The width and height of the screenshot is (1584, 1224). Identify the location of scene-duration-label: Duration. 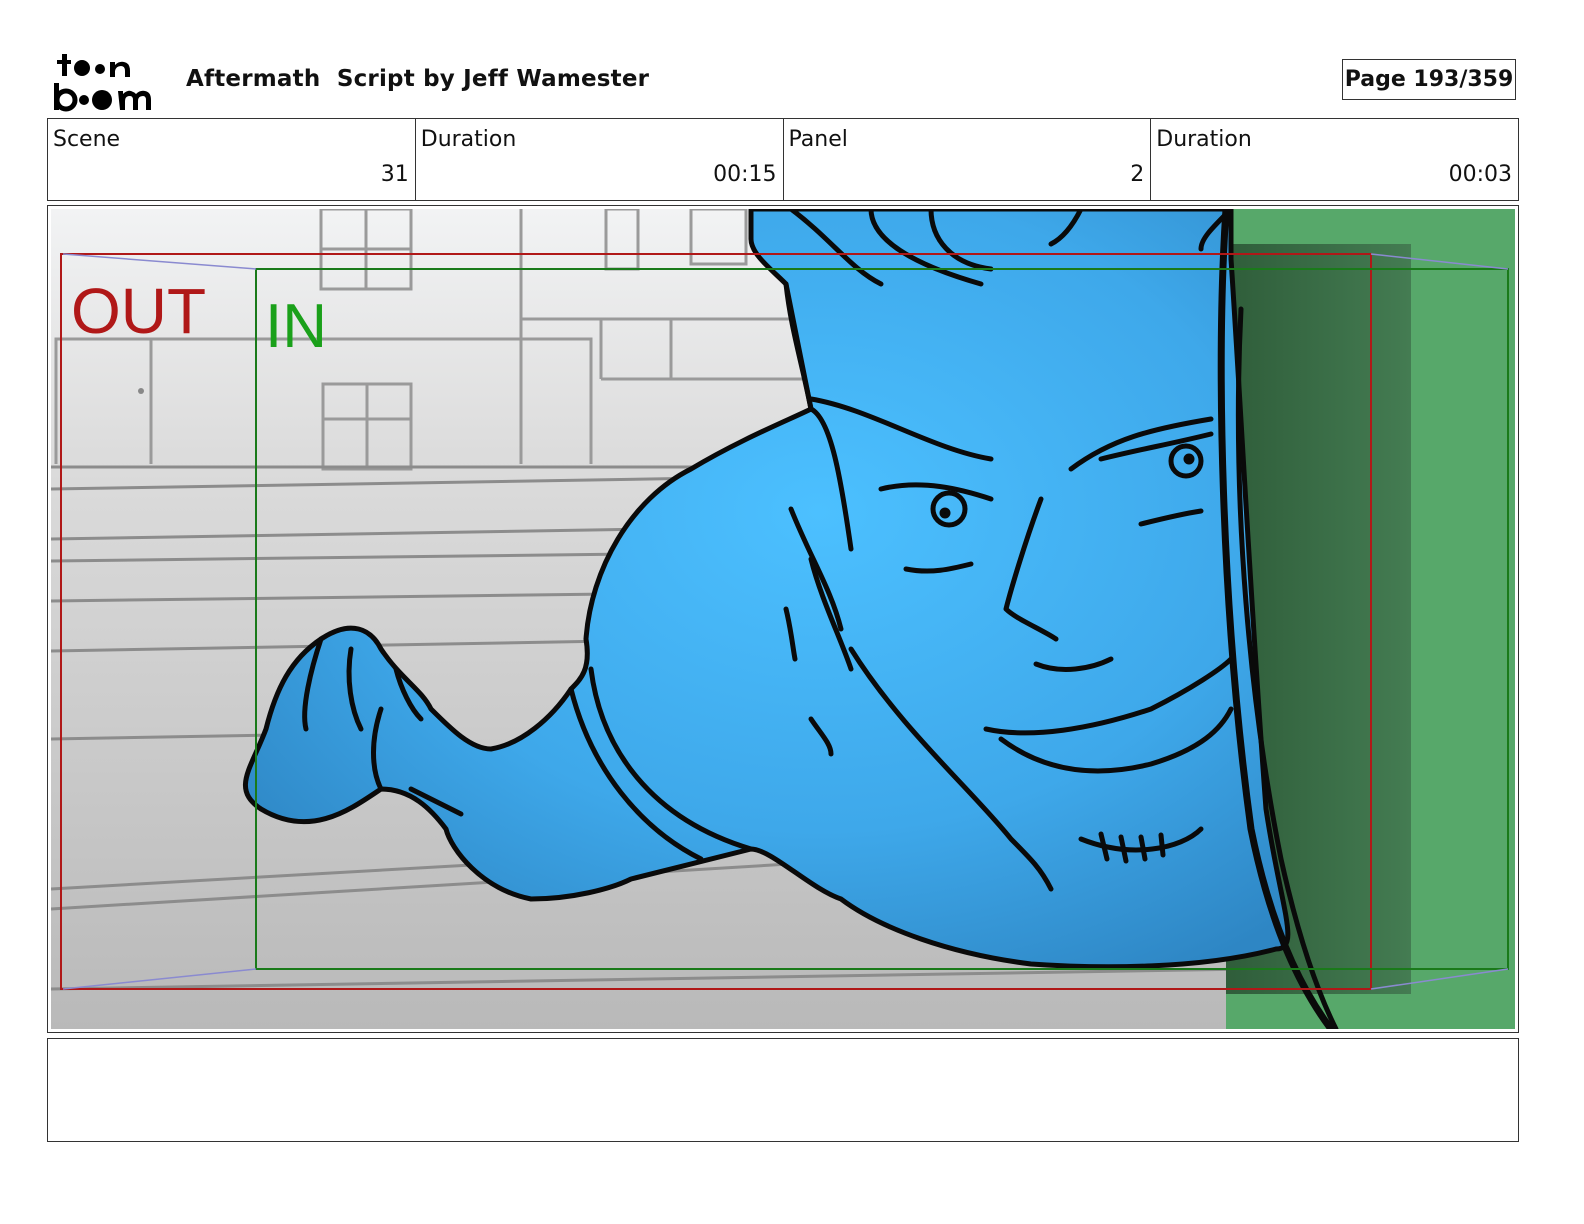
(468, 139).